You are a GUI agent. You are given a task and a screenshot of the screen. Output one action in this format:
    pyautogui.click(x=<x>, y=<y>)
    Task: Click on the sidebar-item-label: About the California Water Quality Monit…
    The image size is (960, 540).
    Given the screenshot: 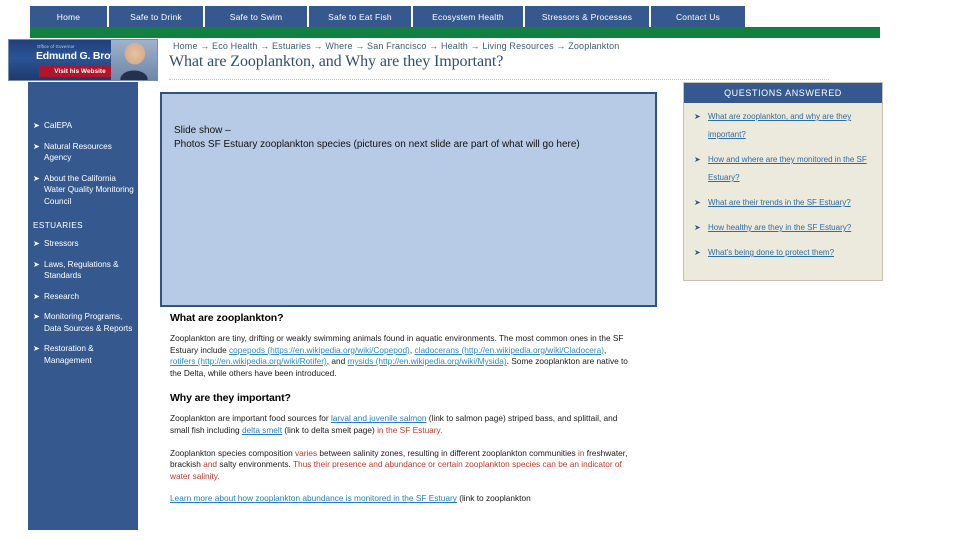 What is the action you would take?
    pyautogui.click(x=89, y=189)
    